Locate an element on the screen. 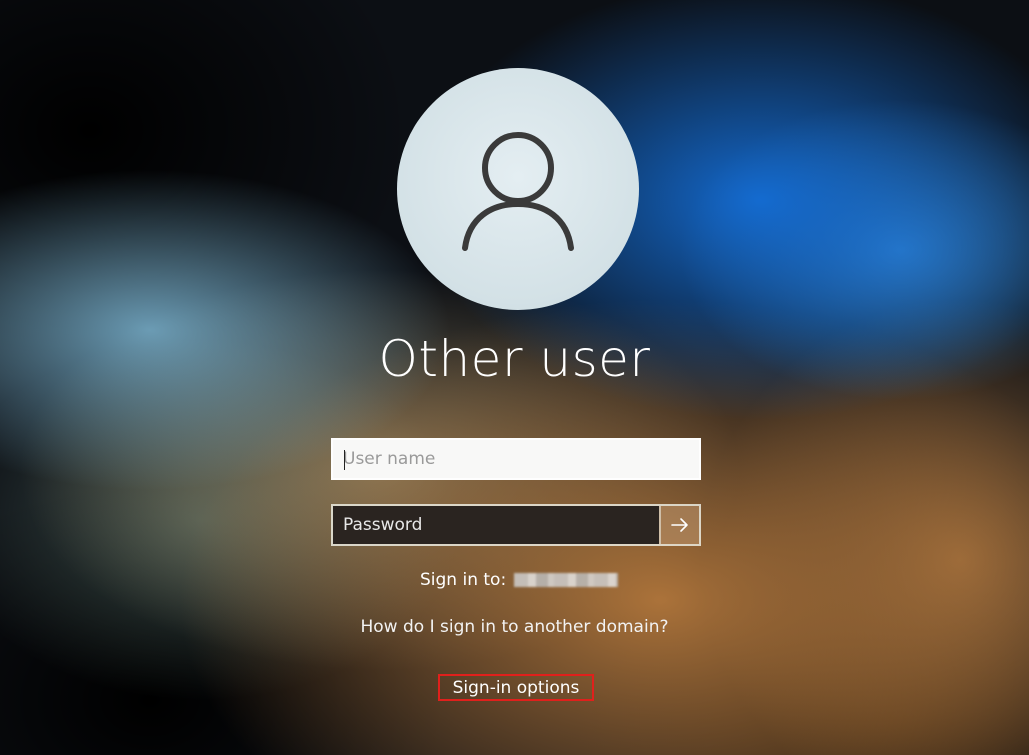  username-input is located at coordinates (516, 459).